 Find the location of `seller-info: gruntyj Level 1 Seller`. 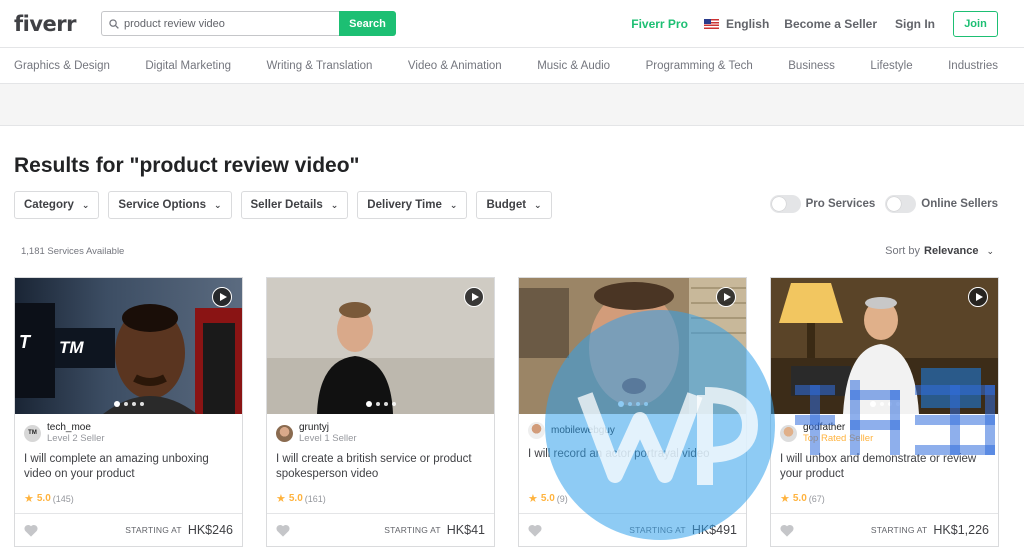

seller-info: gruntyj Level 1 Seller is located at coordinates (380, 429).